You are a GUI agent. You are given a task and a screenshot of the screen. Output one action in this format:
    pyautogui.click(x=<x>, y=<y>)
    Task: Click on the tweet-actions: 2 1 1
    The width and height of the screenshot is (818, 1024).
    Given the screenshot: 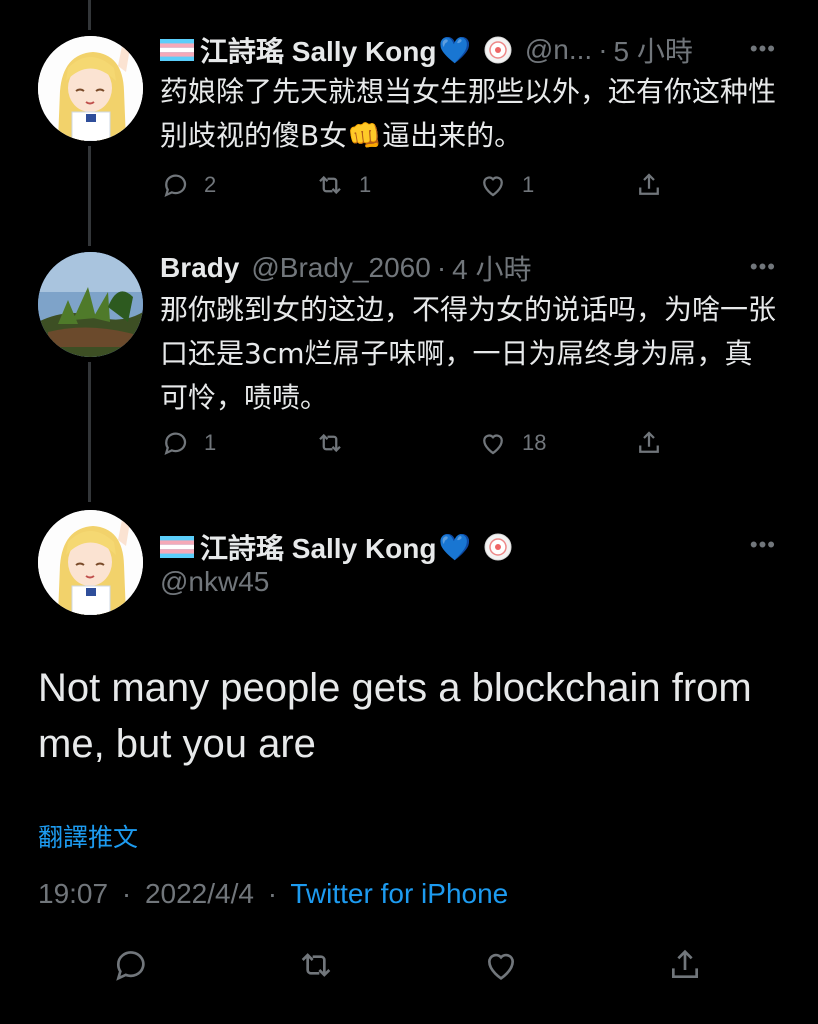 What is the action you would take?
    pyautogui.click(x=430, y=188)
    